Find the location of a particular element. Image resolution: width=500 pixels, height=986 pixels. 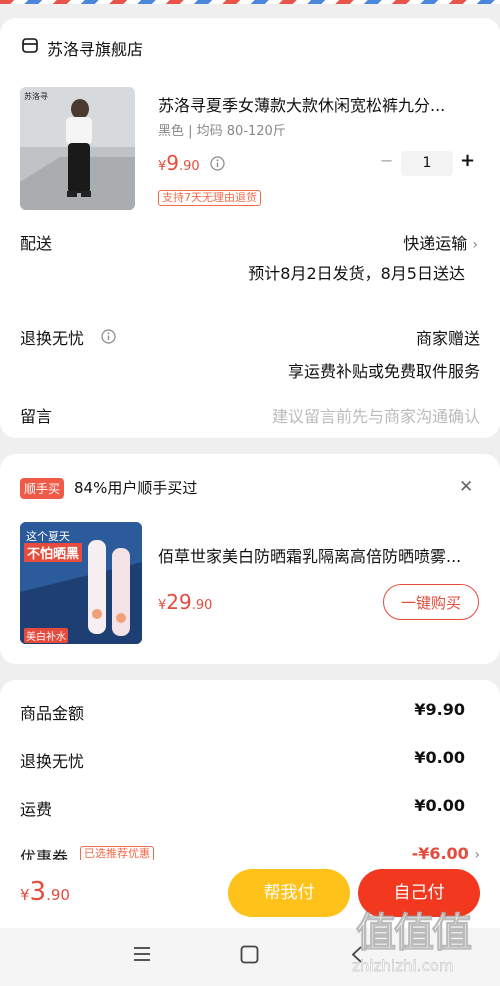

shop-name: 苏洛寻旗舰店 is located at coordinates (95, 48).